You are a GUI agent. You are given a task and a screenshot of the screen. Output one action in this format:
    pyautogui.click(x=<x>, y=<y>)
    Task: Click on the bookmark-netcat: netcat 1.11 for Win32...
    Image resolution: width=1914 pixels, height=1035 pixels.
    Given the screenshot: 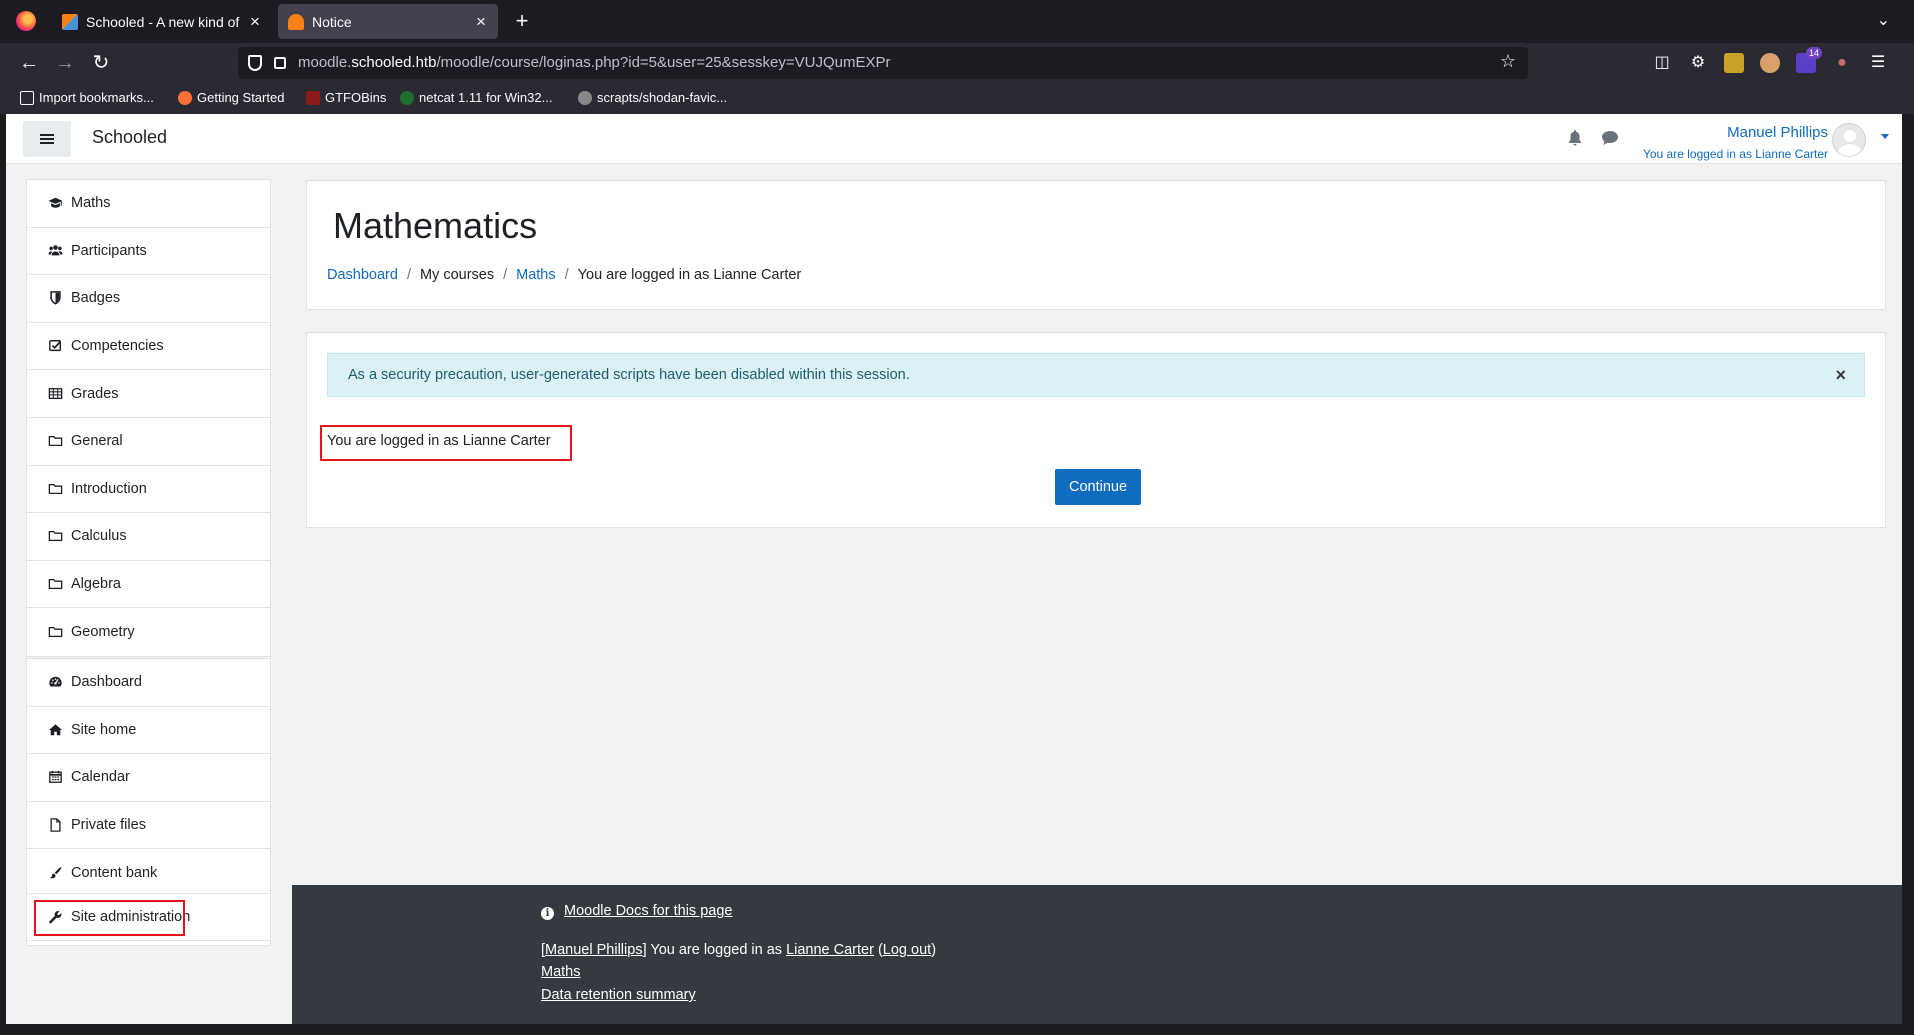 What is the action you would take?
    pyautogui.click(x=476, y=97)
    